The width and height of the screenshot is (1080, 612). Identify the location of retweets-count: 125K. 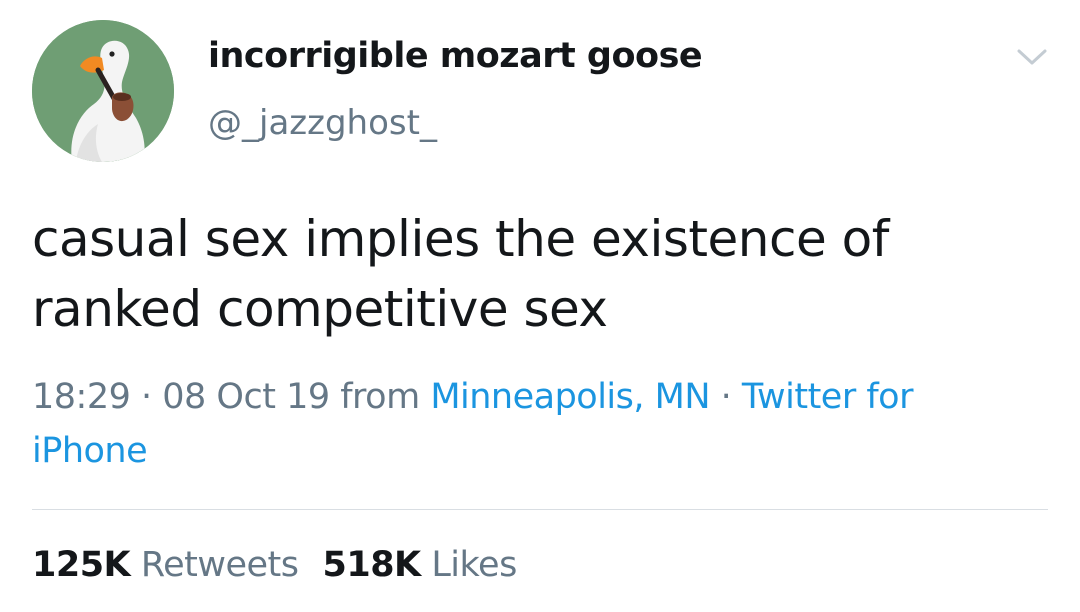
(81, 565).